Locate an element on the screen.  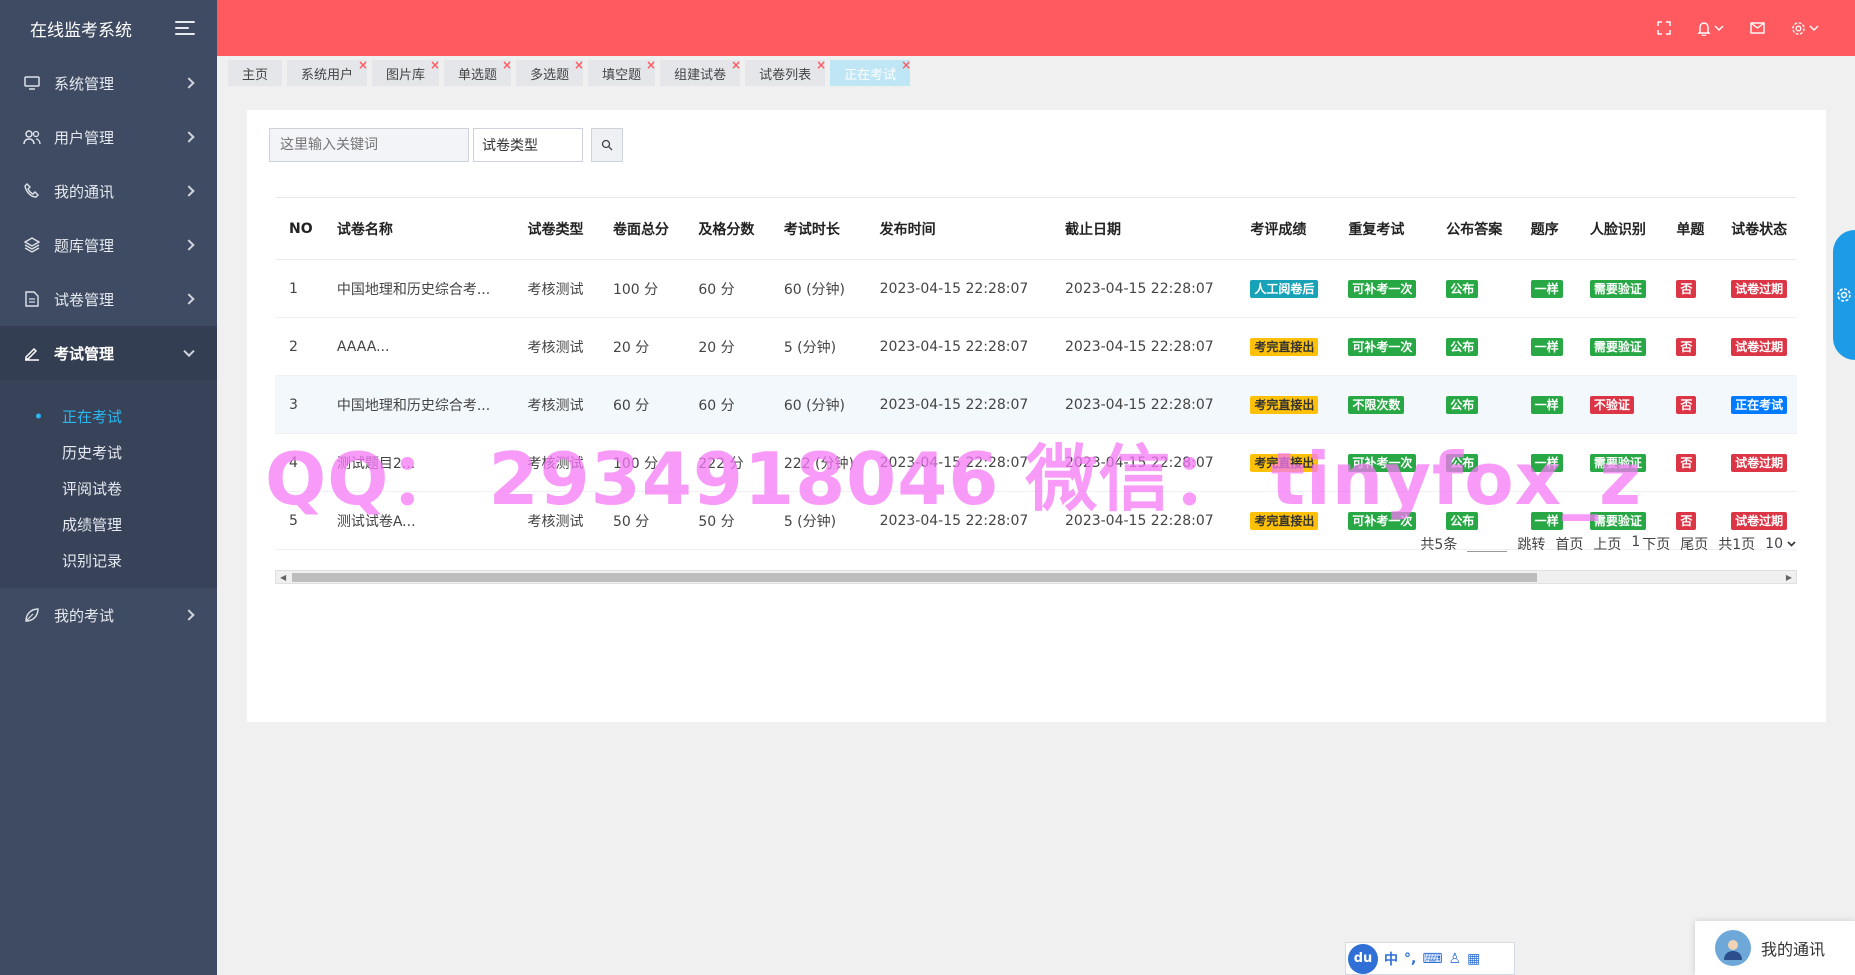
pagination: 共5条 跳转 首页 上页 1 下页 尾页 共1页 10 is located at coordinates (1608, 544).